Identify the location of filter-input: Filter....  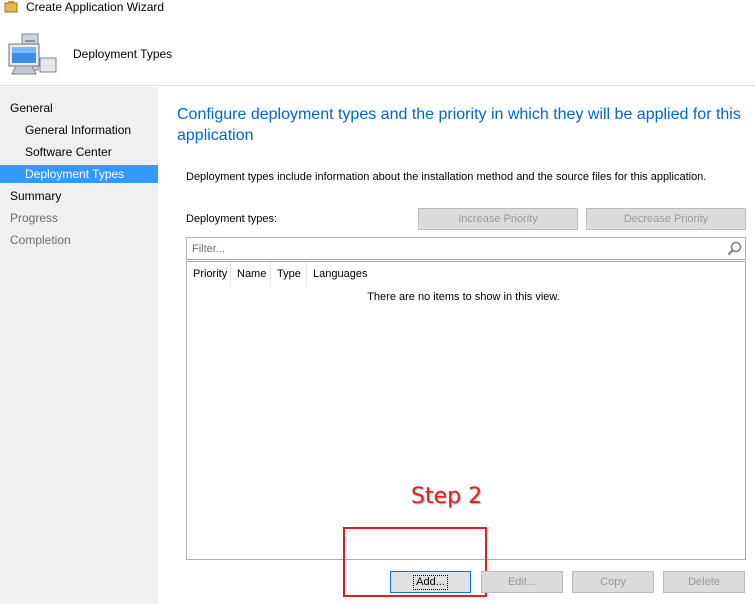
(466, 248).